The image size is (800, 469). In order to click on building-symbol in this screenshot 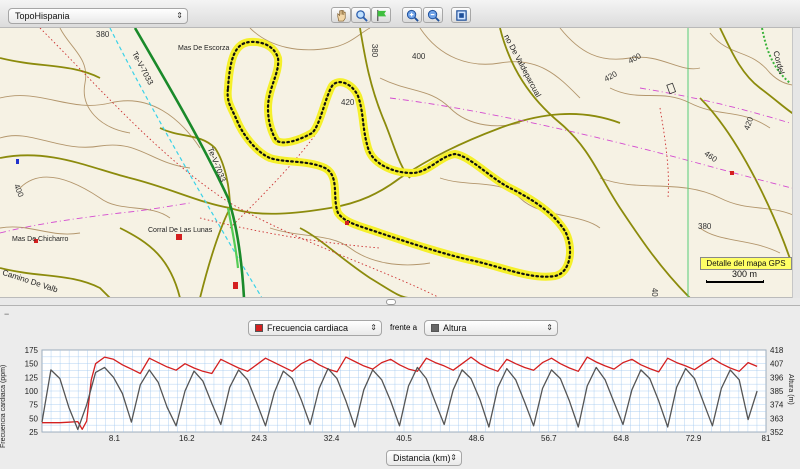, I will do `click(671, 88)`.